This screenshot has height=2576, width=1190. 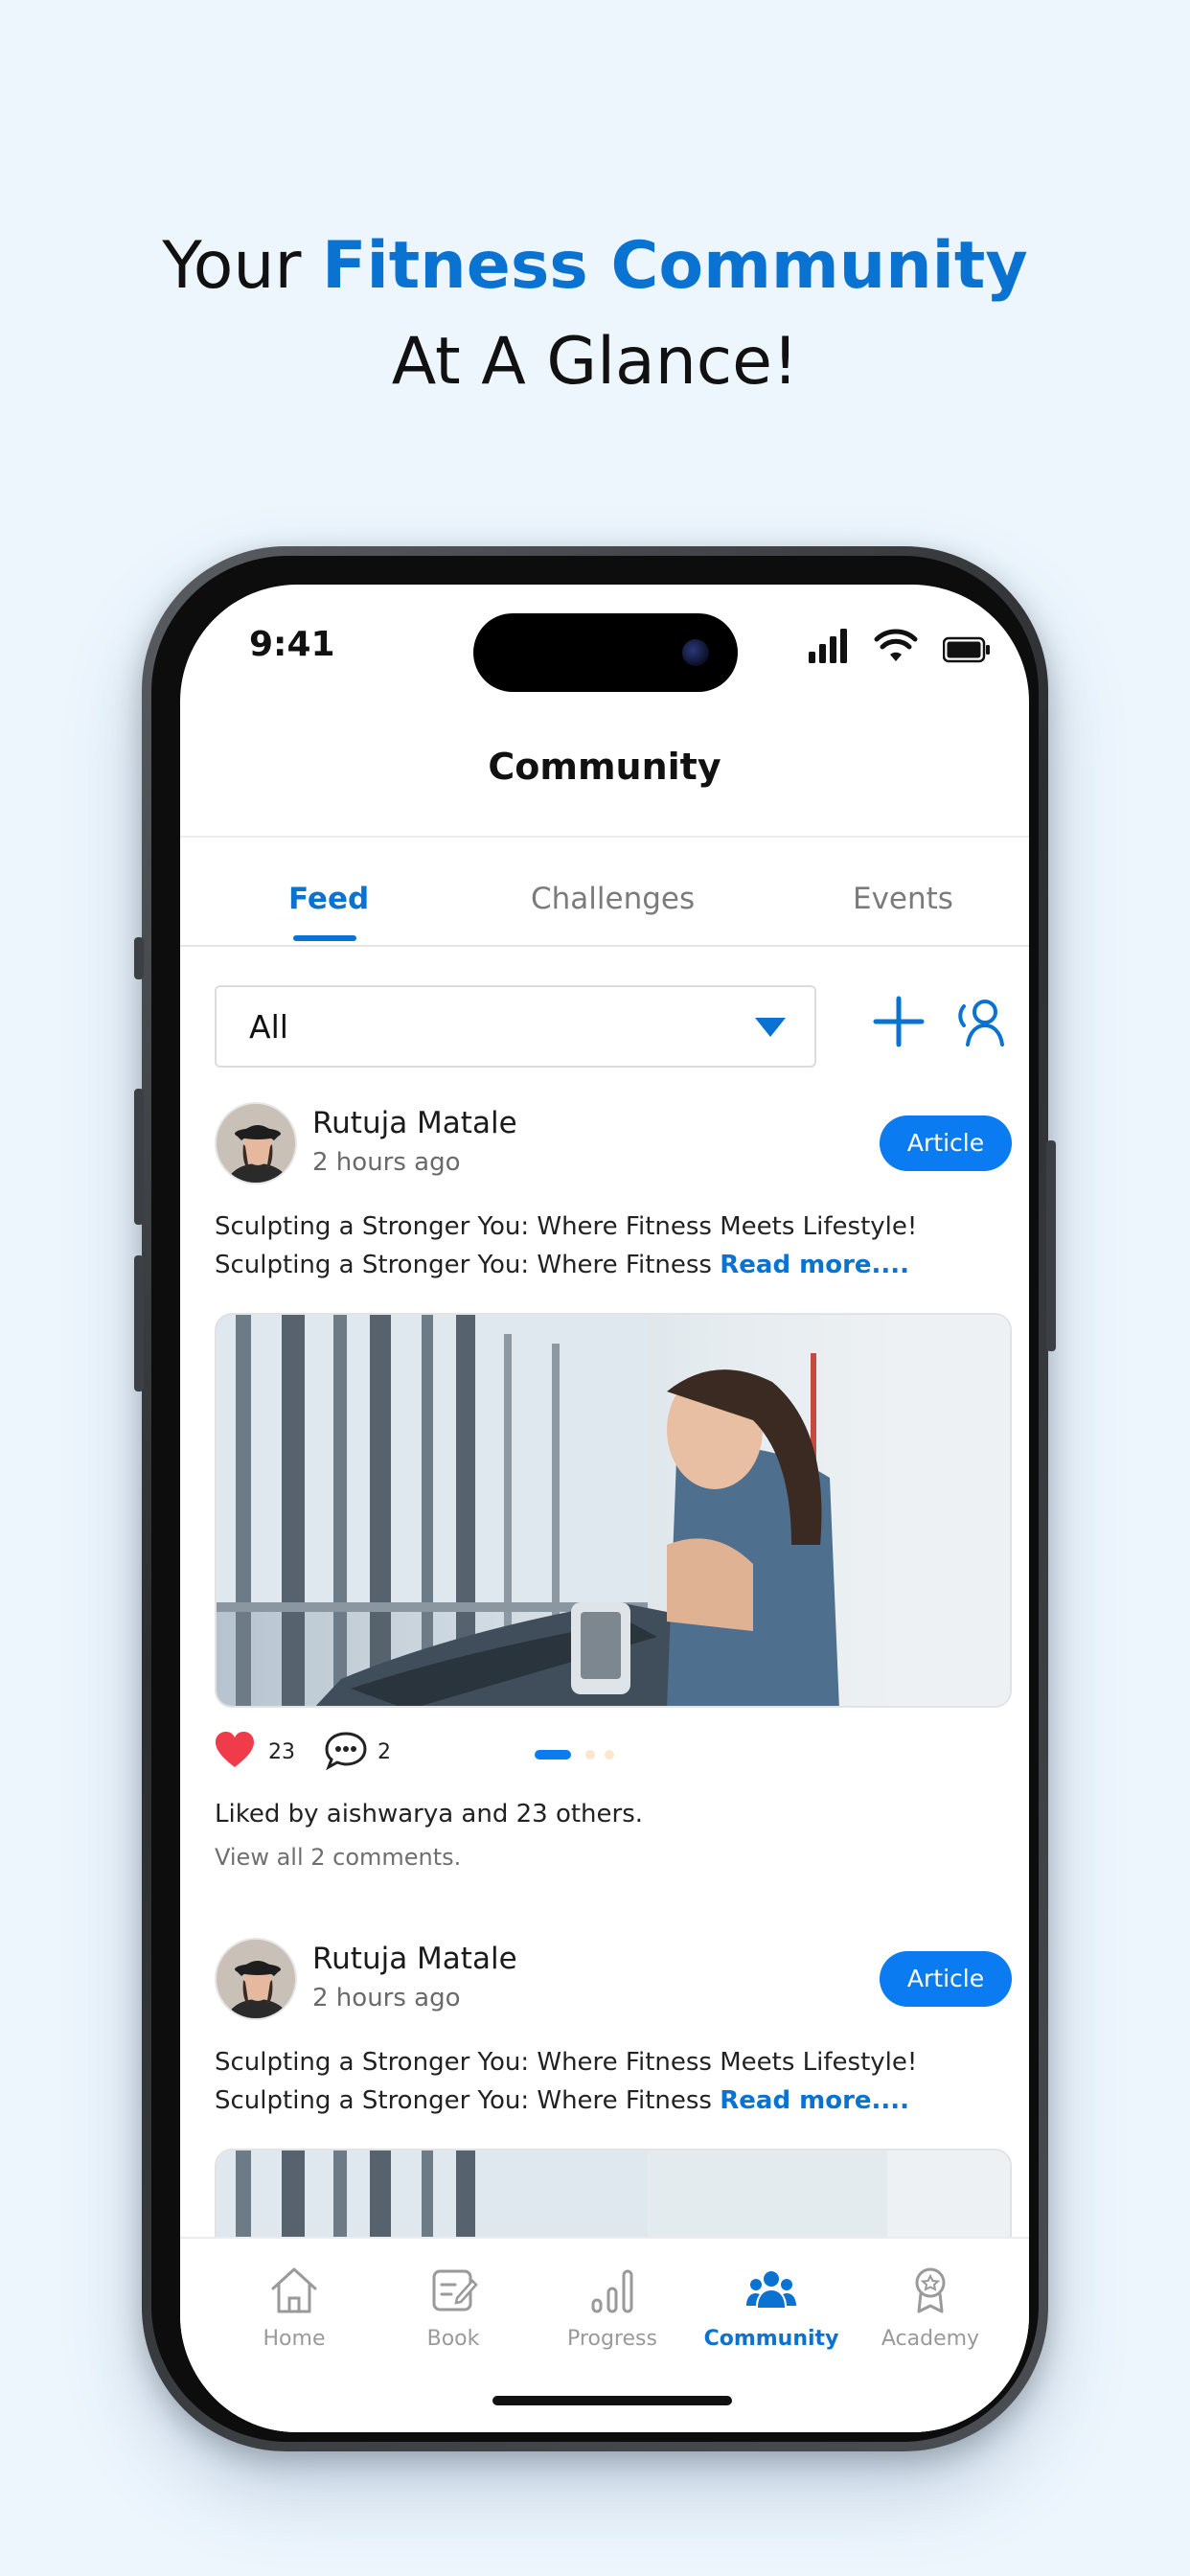 I want to click on comment-icon, so click(x=346, y=1751).